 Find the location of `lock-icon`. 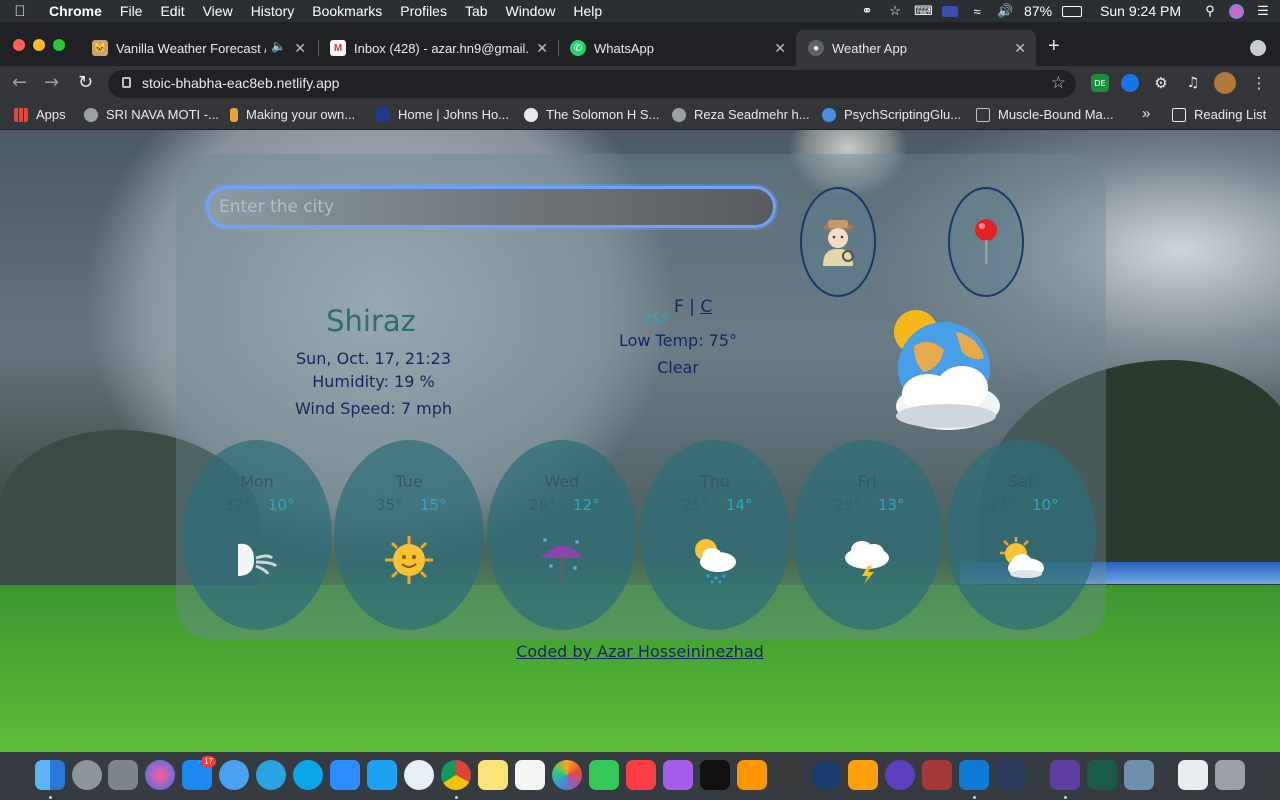

lock-icon is located at coordinates (126, 82).